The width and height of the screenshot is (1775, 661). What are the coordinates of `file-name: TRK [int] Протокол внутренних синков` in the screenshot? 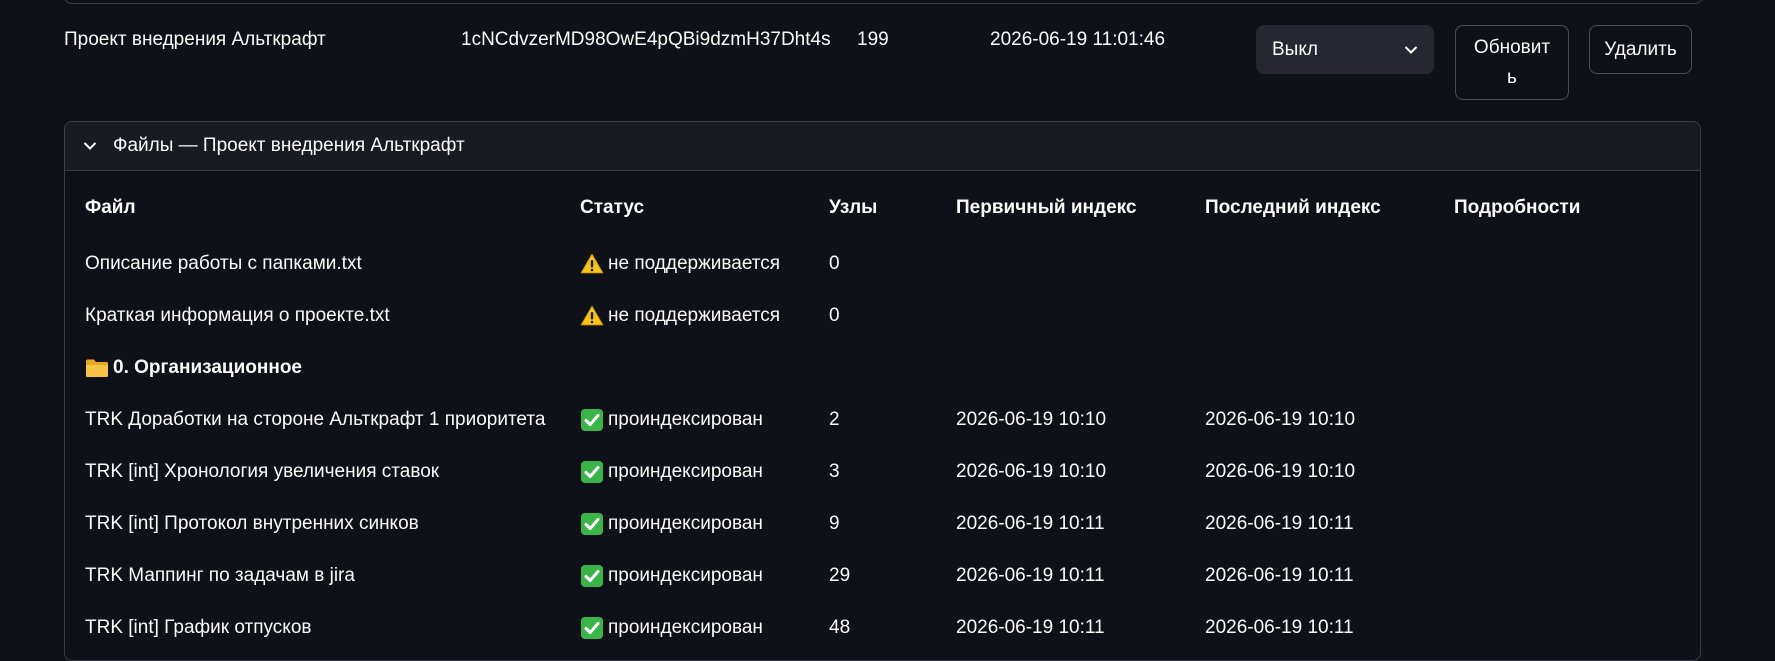 It's located at (252, 523).